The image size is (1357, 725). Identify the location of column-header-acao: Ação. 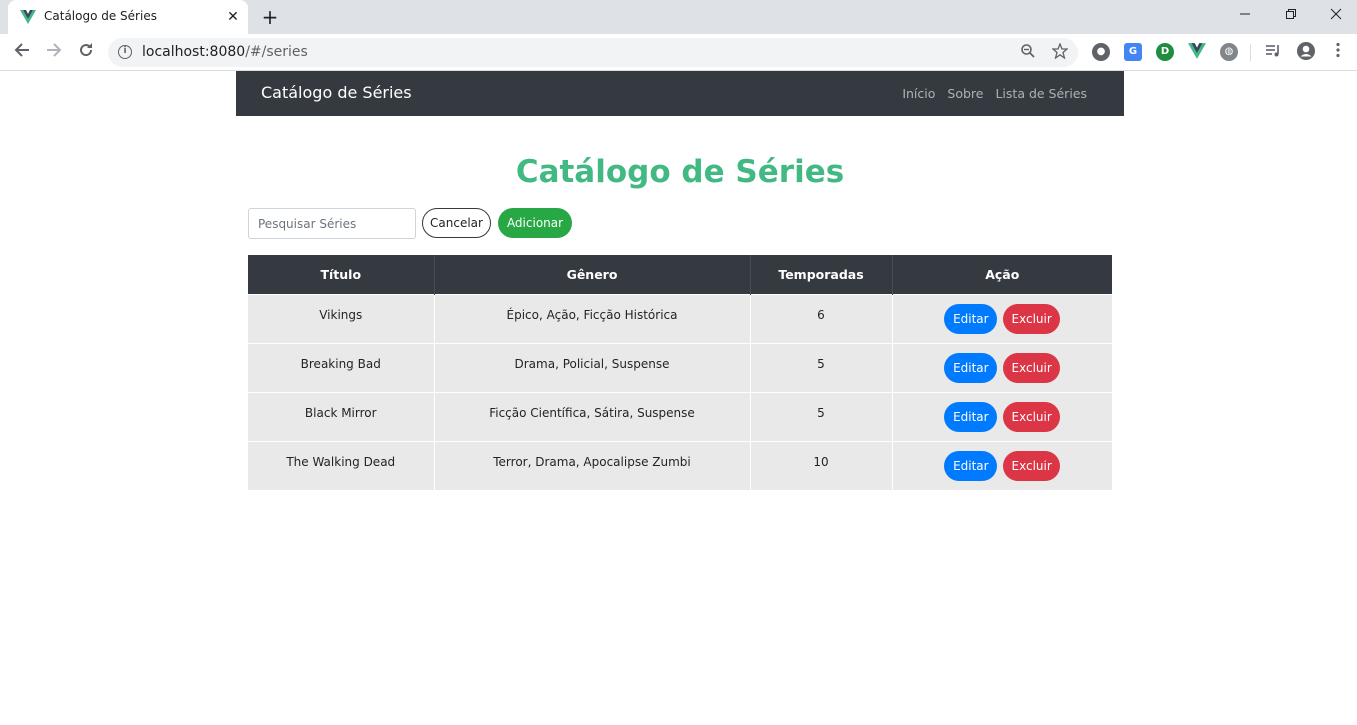
(1001, 274).